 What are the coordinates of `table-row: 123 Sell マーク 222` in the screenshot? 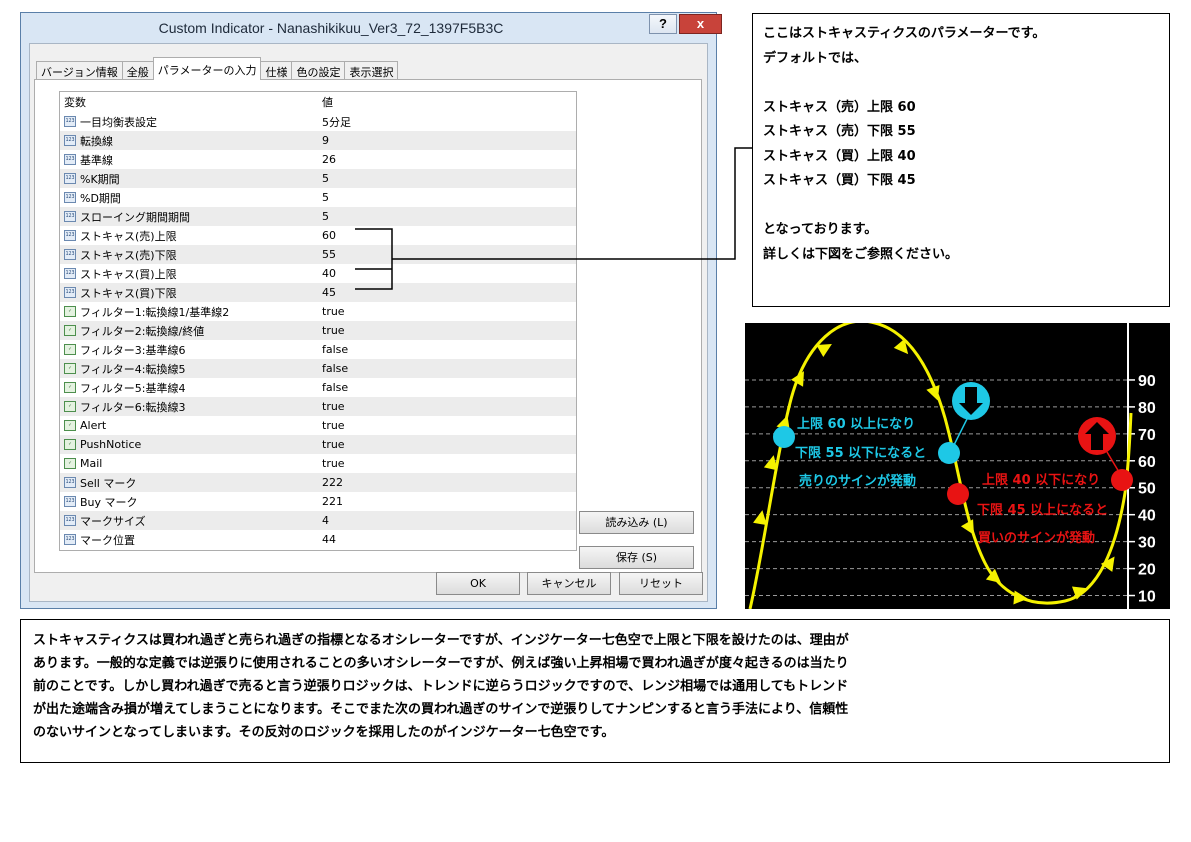 It's located at (318, 482).